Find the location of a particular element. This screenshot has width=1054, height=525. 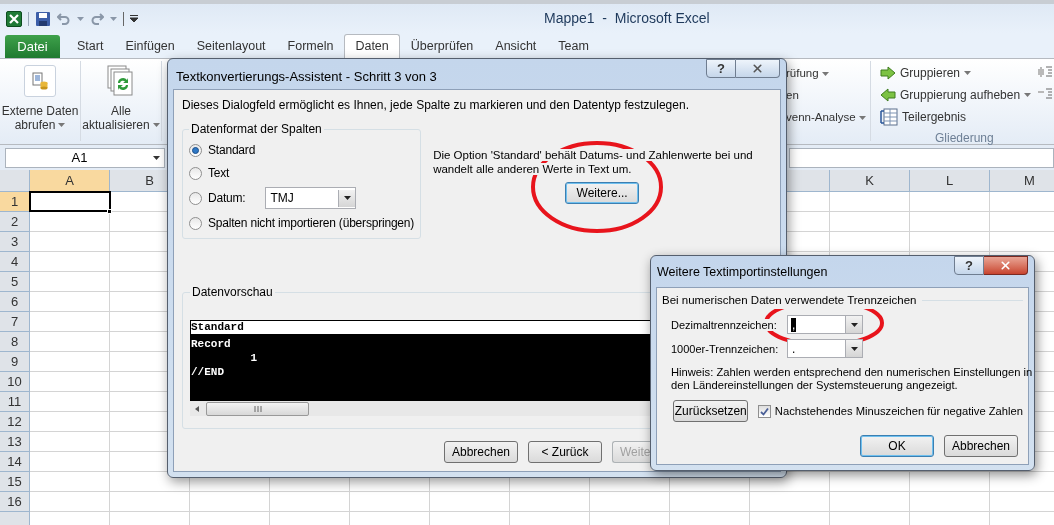

row-header: 5 is located at coordinates (15, 282).